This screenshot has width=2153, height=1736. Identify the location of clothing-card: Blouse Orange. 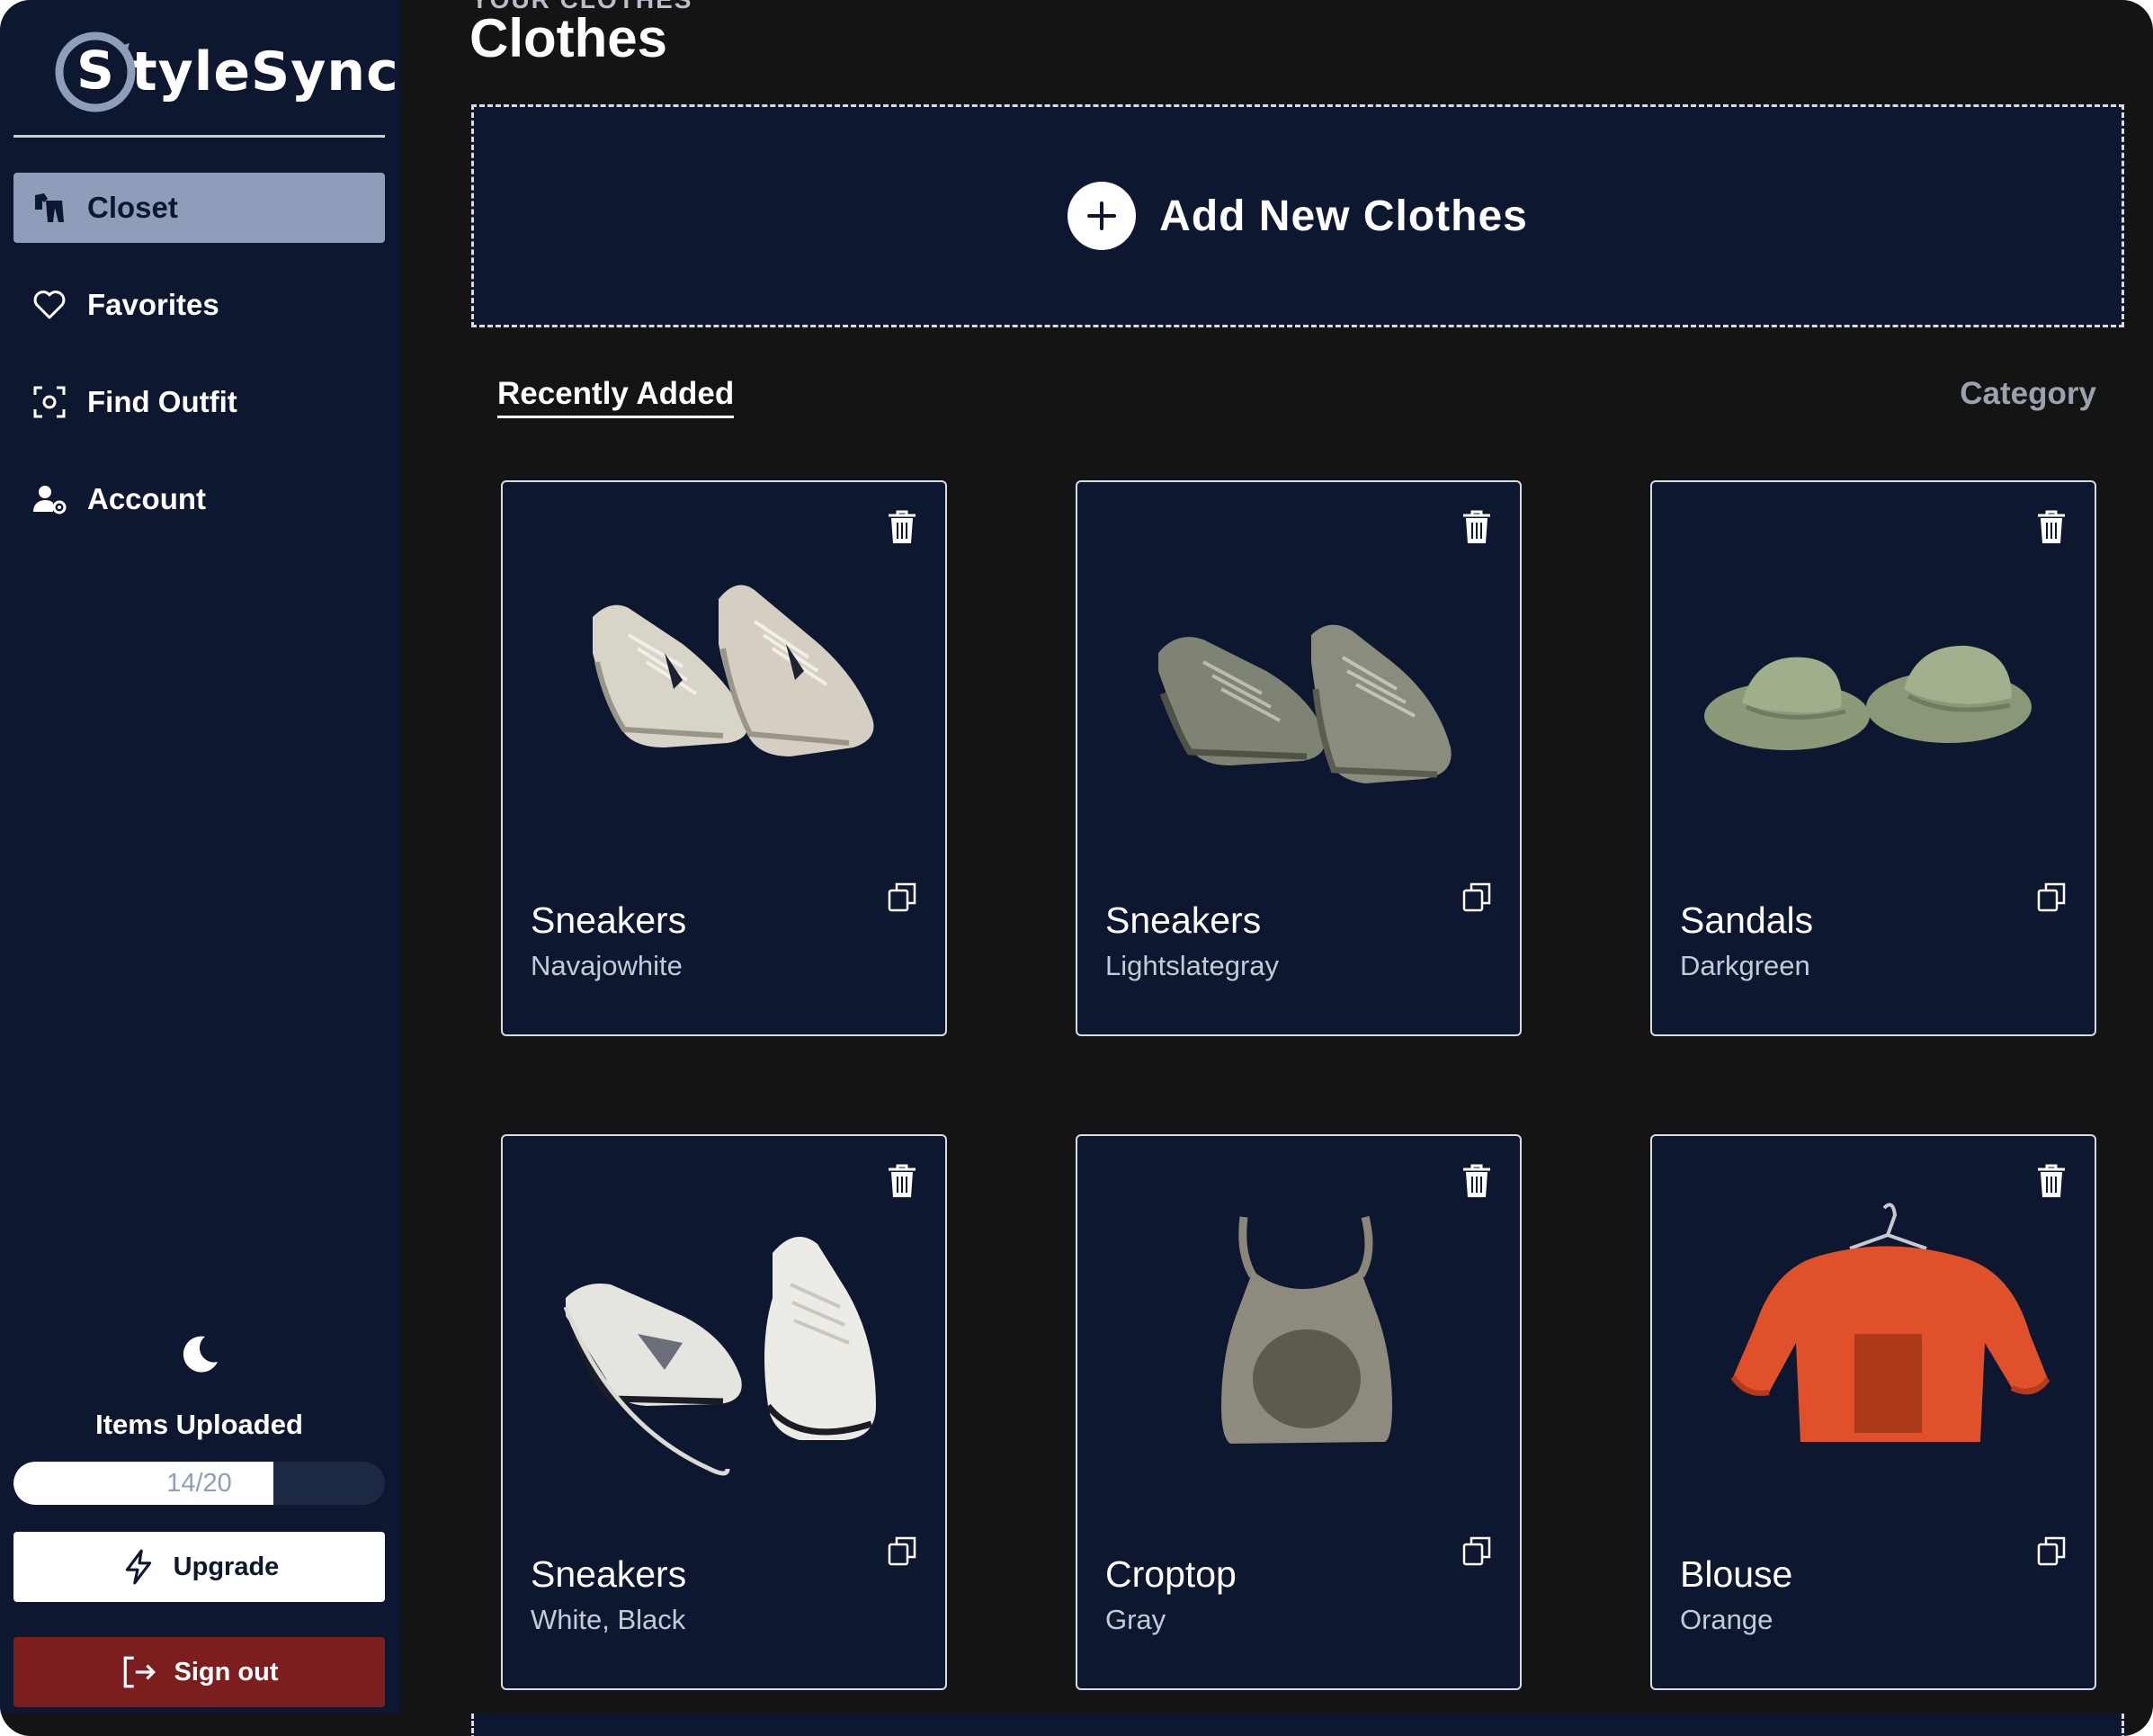
(1873, 1412).